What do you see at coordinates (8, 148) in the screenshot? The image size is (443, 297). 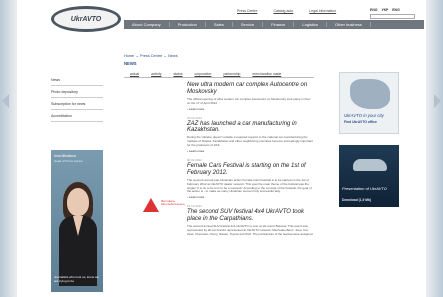 I see `left-side-strip` at bounding box center [8, 148].